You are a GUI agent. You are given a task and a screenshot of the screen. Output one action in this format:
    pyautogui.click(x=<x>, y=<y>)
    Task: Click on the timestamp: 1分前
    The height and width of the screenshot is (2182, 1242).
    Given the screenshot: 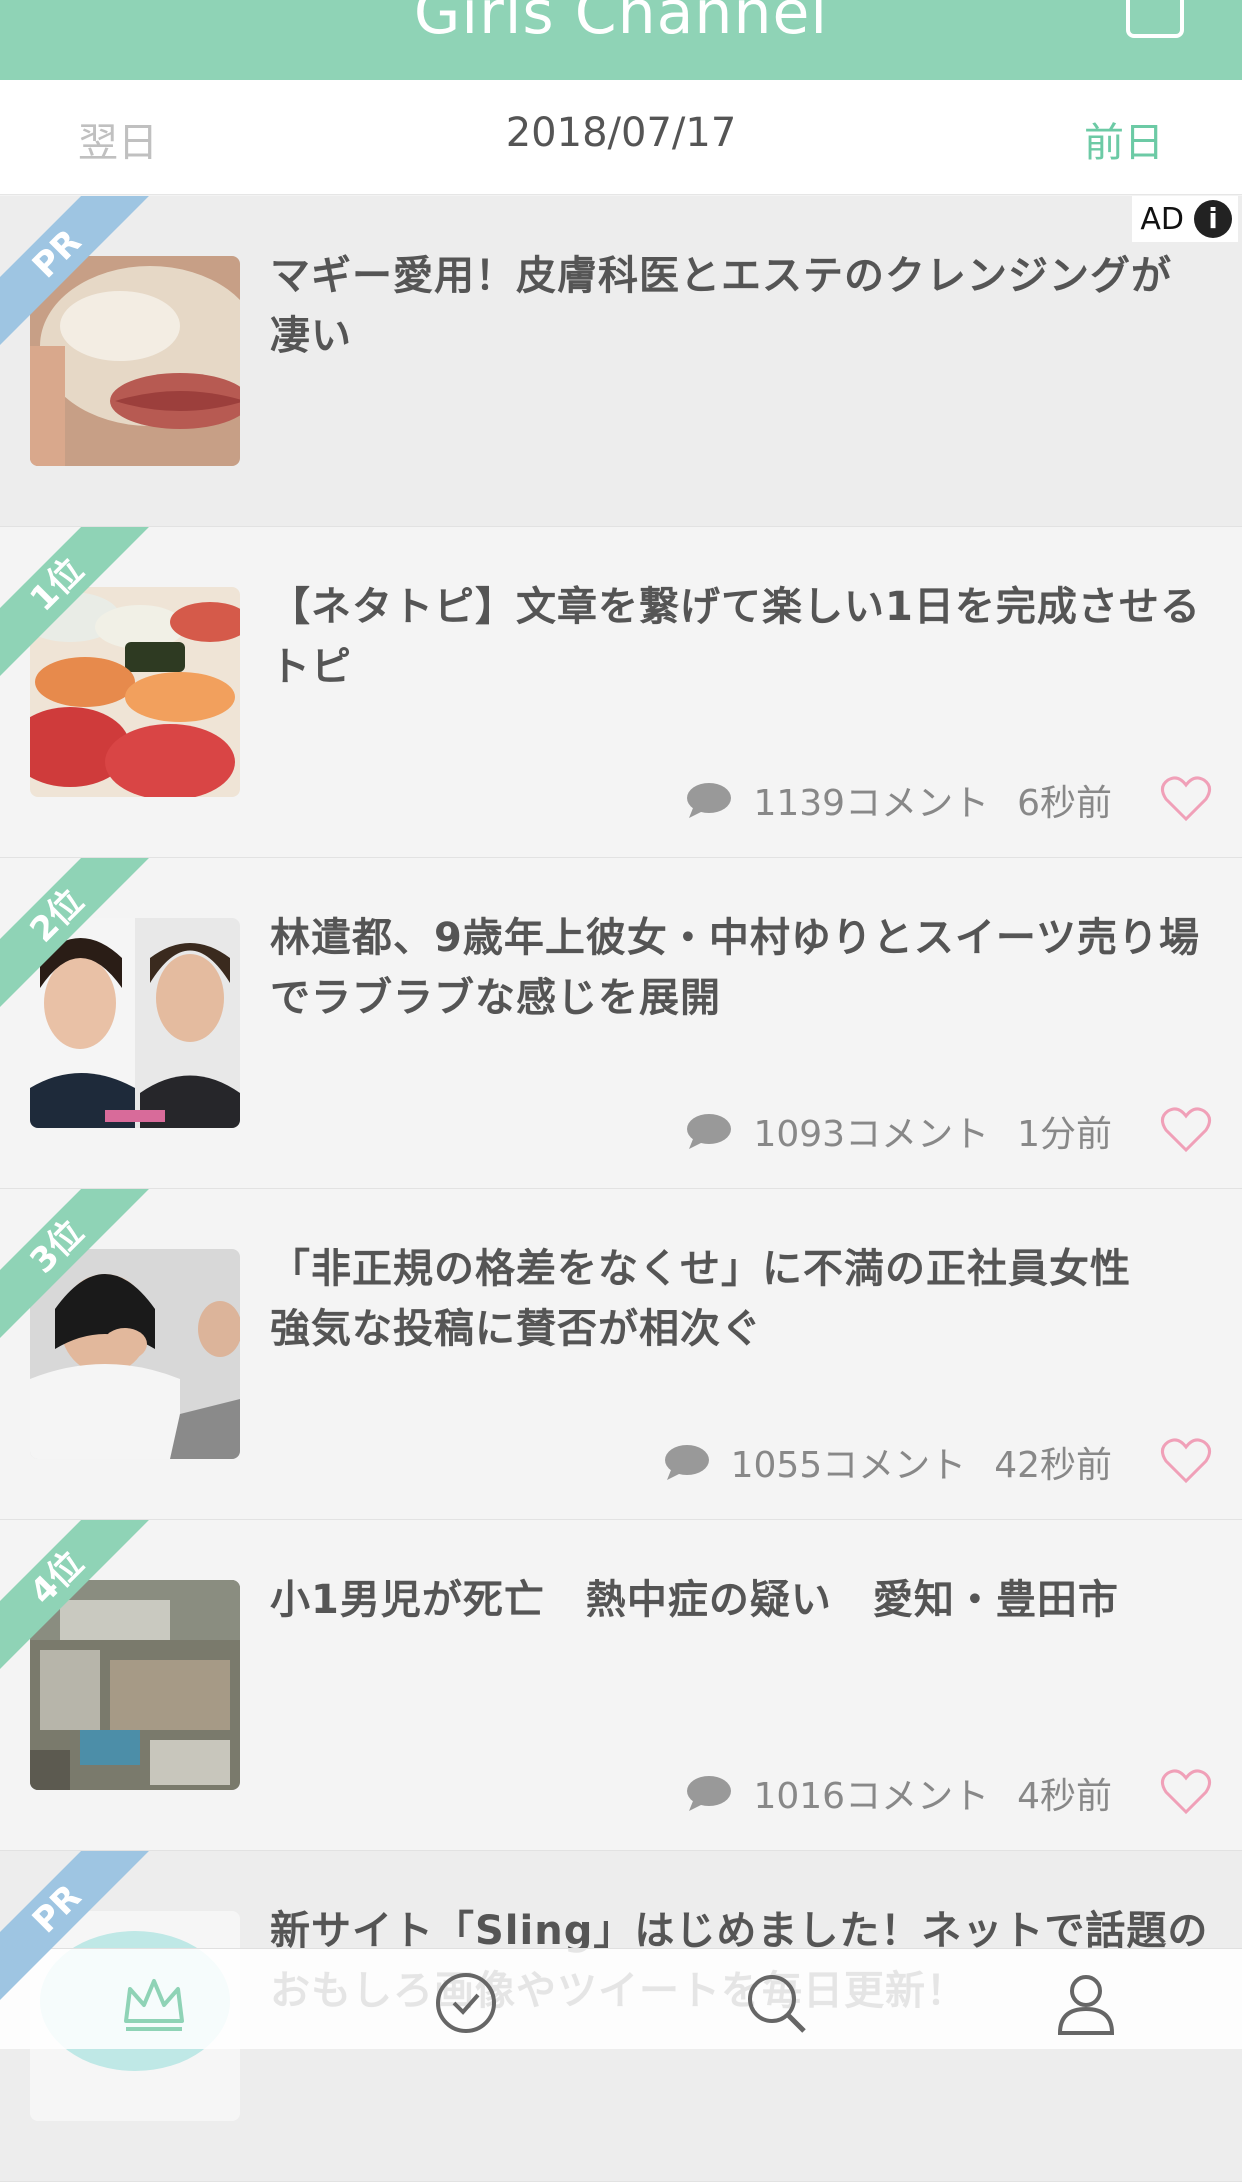 What is the action you would take?
    pyautogui.click(x=1064, y=1134)
    